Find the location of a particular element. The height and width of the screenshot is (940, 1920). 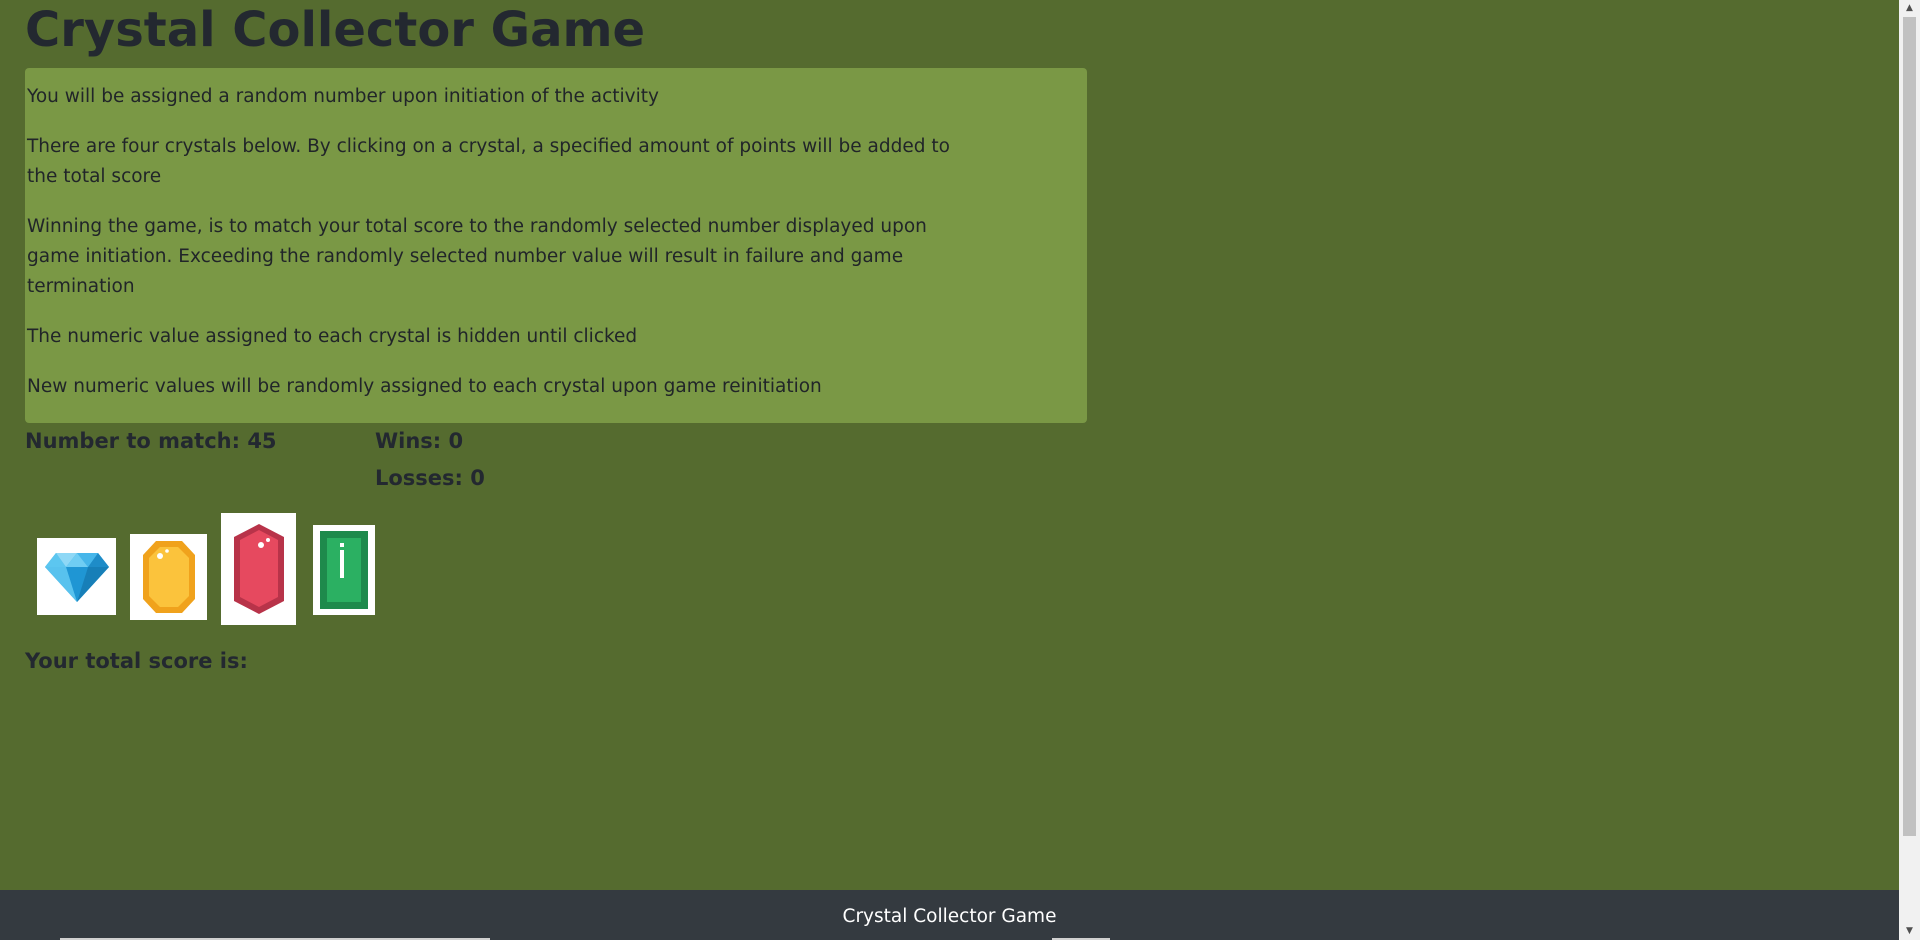

scroll-down-icon: ▼ is located at coordinates (1909, 931).